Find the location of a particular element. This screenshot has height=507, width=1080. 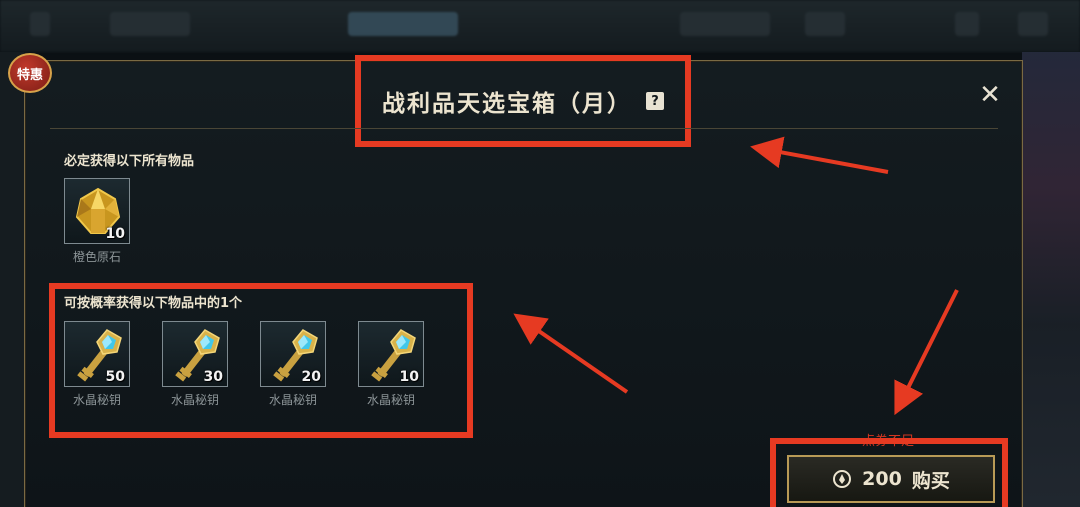

buy-price: 200 is located at coordinates (882, 479).